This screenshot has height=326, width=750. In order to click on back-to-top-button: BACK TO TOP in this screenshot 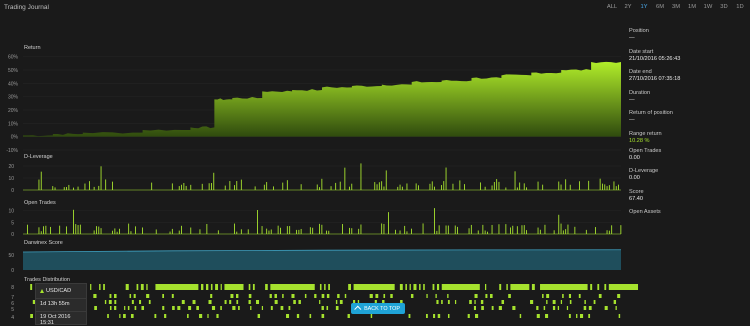, I will do `click(378, 308)`.